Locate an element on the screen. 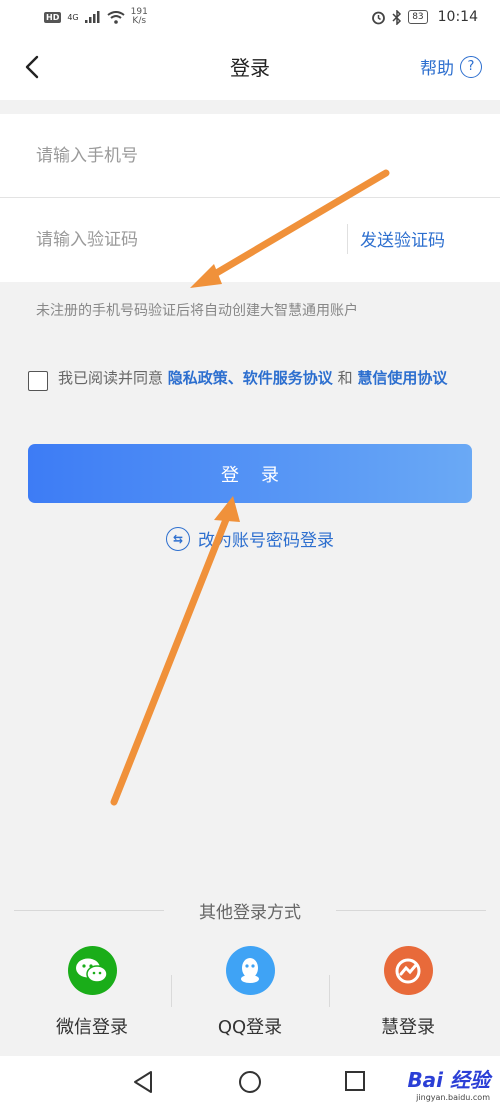  hui-login-label: 慧登录 is located at coordinates (408, 1027).